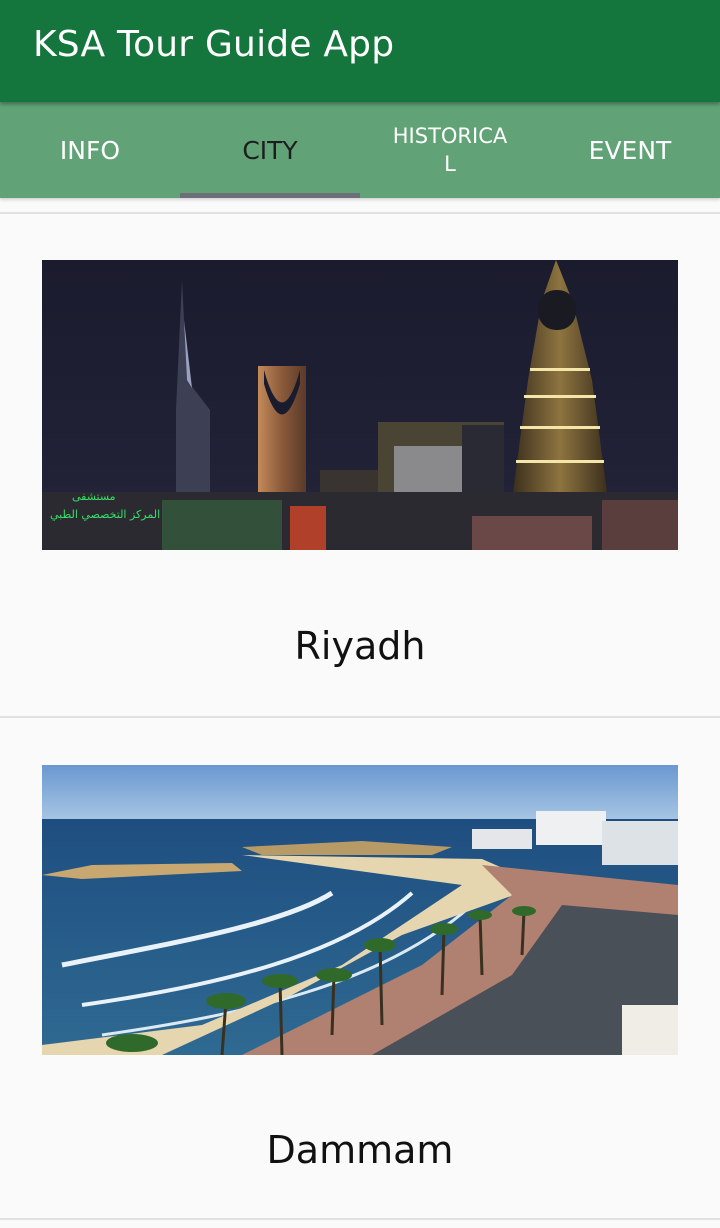 The height and width of the screenshot is (1228, 720). I want to click on tab-city-label: CITY, so click(270, 150).